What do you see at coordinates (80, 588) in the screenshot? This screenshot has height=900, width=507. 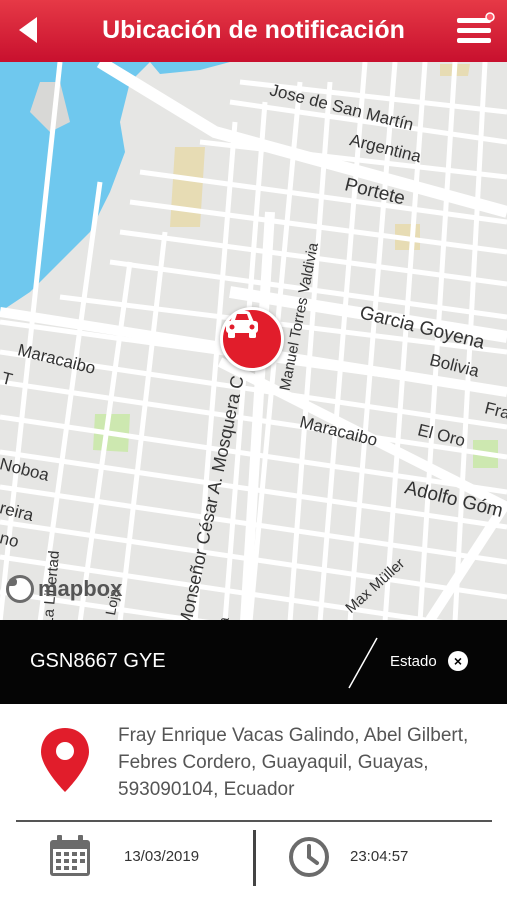 I see `mapbox-label: mapbox` at bounding box center [80, 588].